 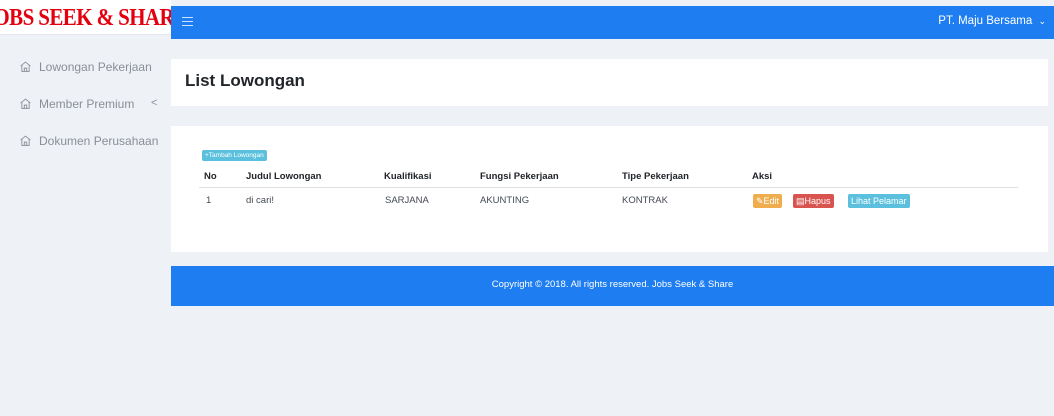 What do you see at coordinates (154, 103) in the screenshot?
I see `chevron-left-icon: <` at bounding box center [154, 103].